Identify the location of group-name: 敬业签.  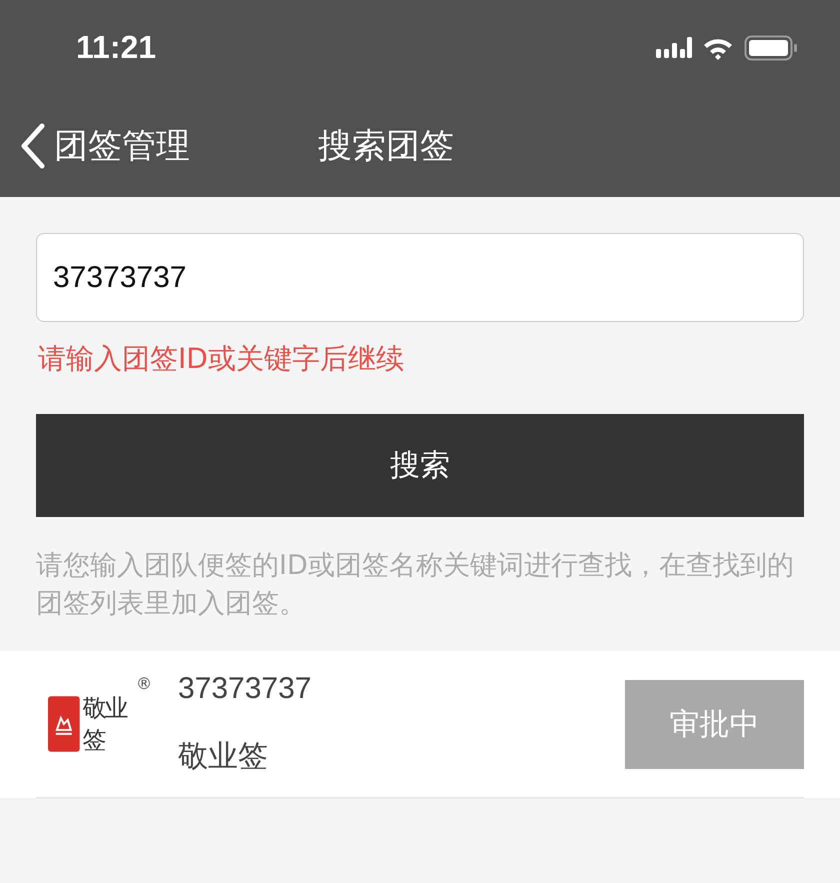
(223, 757).